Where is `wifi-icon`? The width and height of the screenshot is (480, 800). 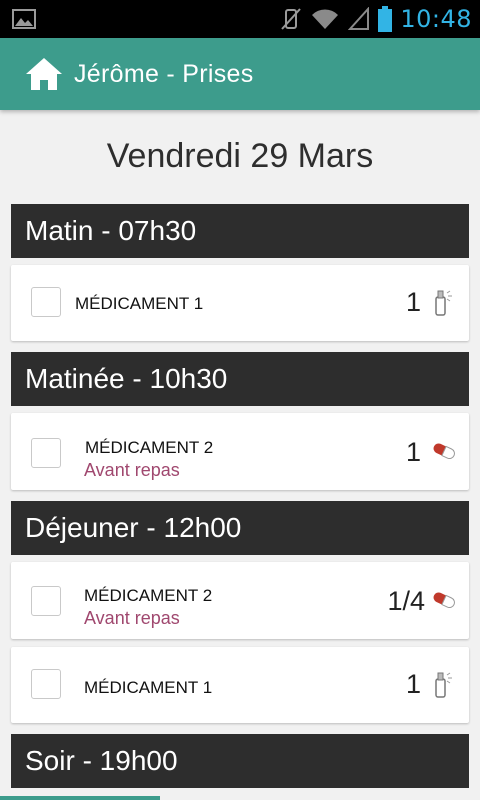
wifi-icon is located at coordinates (325, 19).